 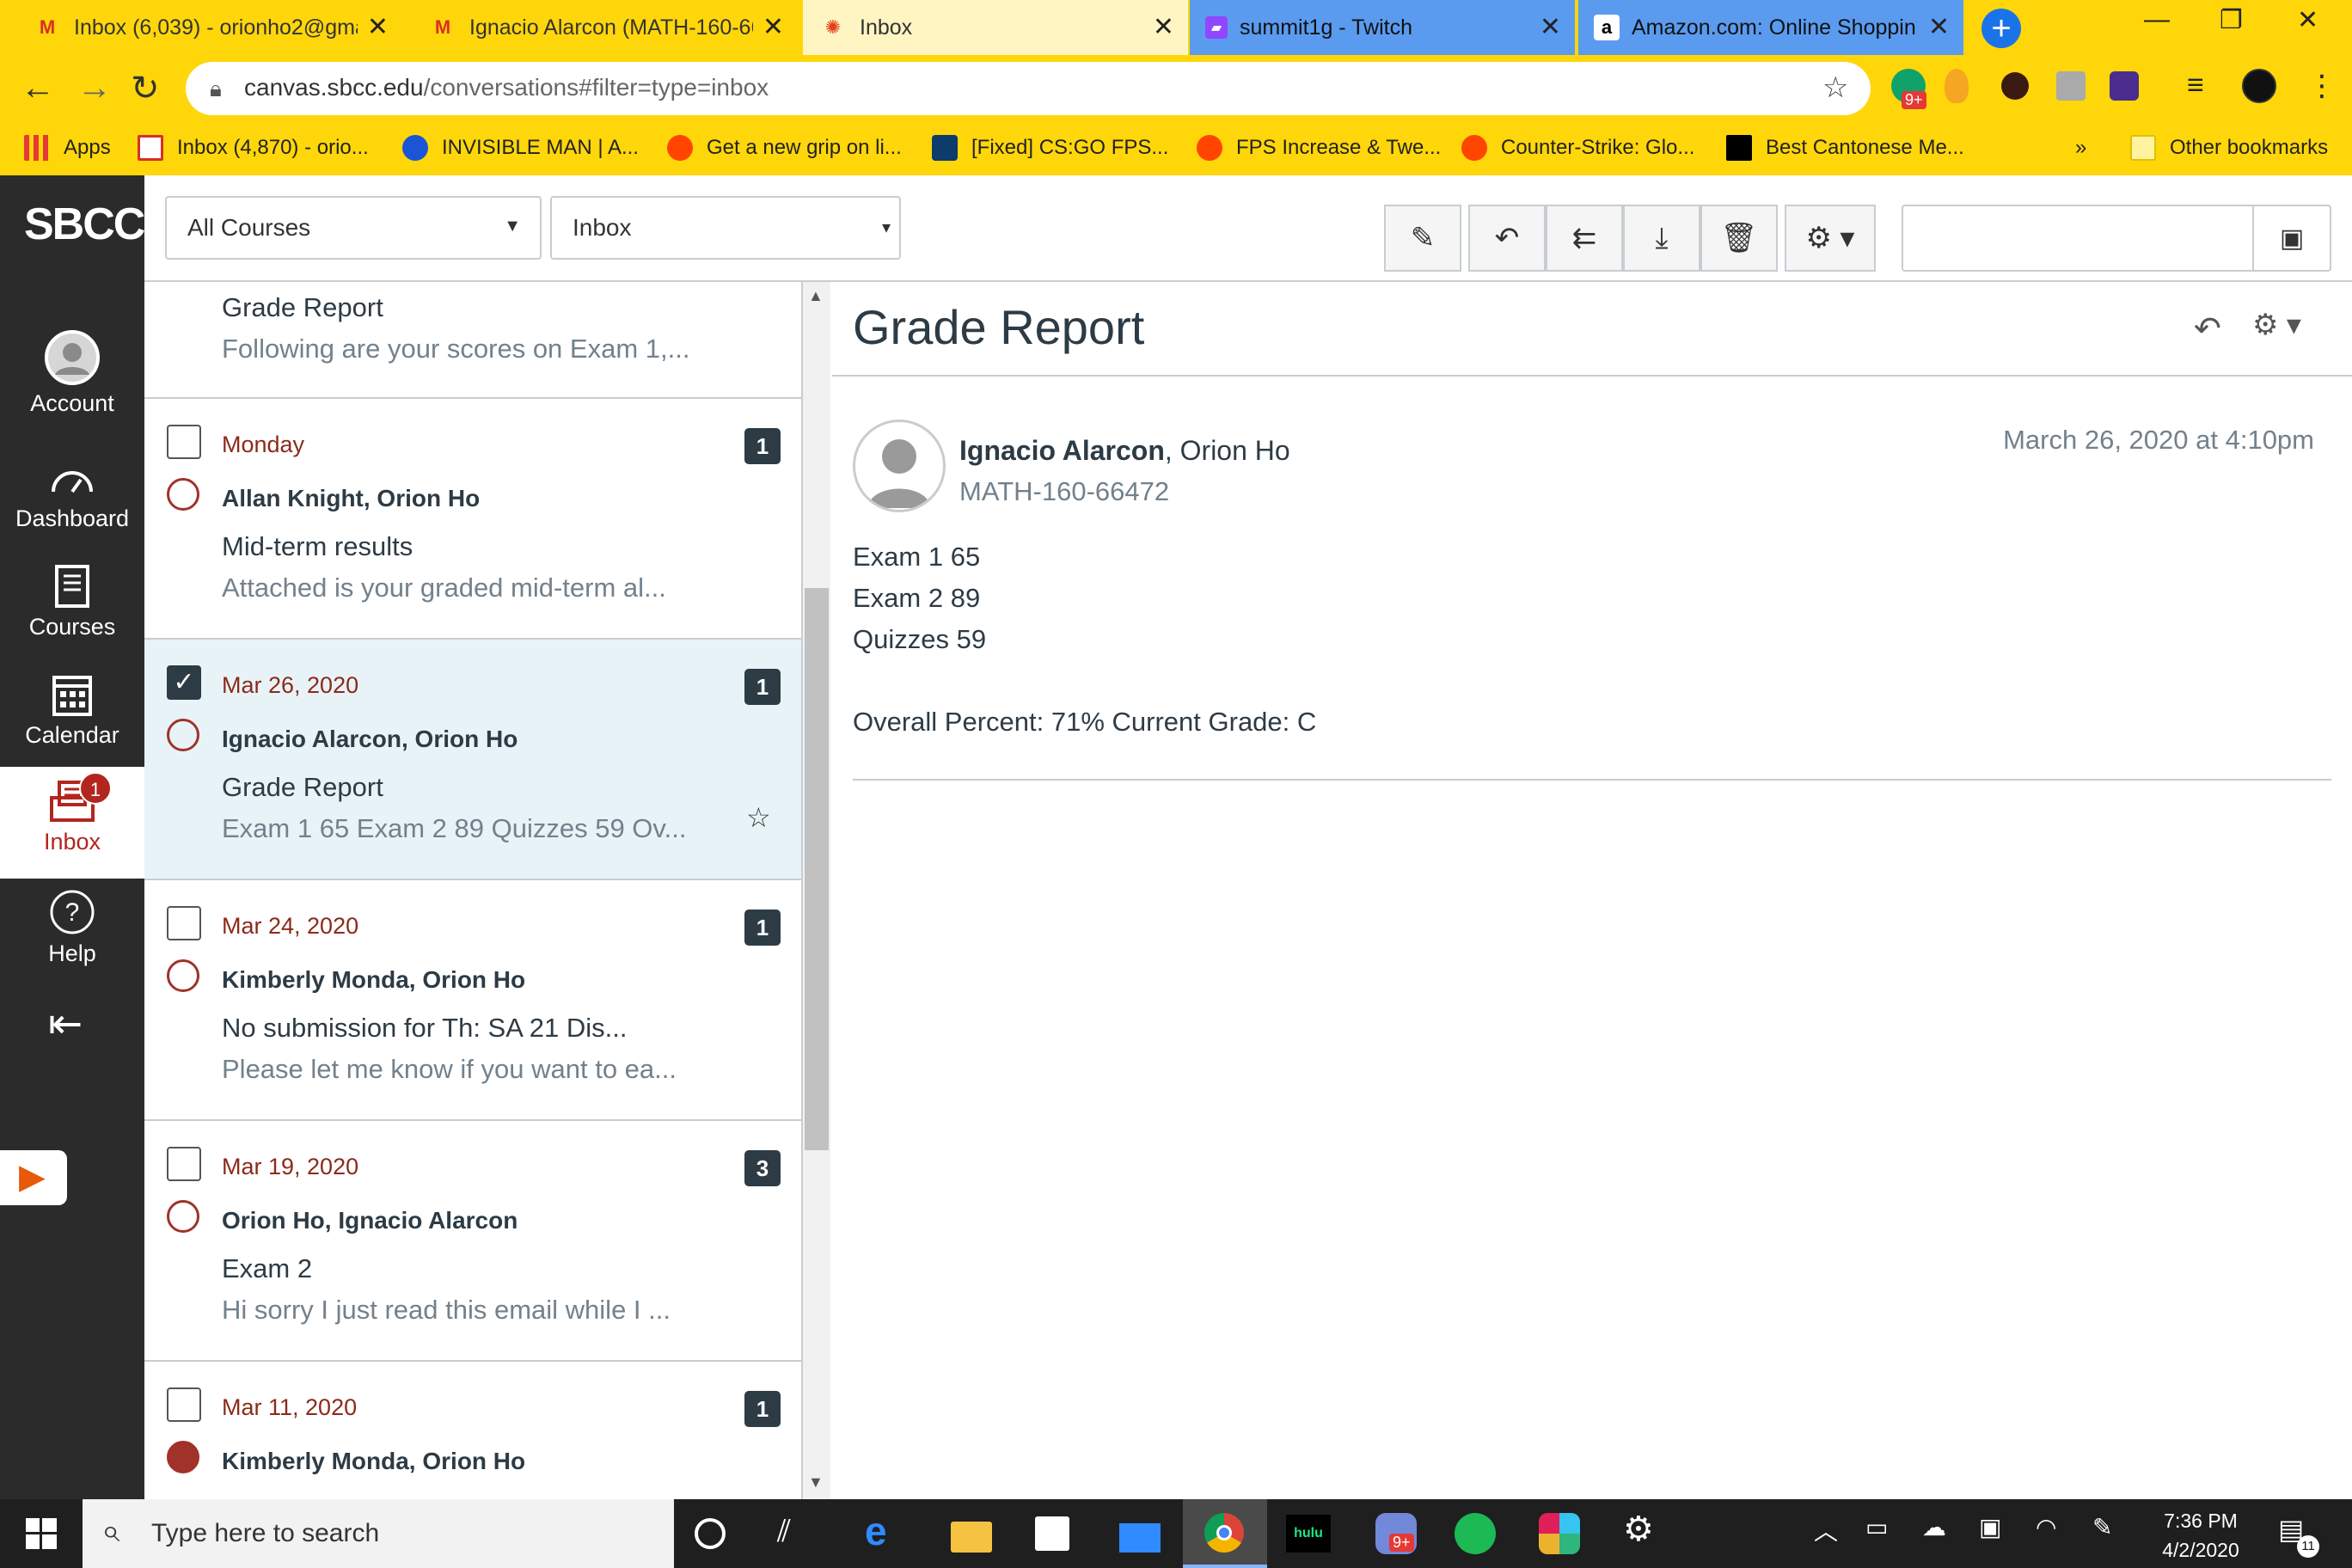 What do you see at coordinates (72, 495) in the screenshot?
I see `nav-dashboard: Dashboard` at bounding box center [72, 495].